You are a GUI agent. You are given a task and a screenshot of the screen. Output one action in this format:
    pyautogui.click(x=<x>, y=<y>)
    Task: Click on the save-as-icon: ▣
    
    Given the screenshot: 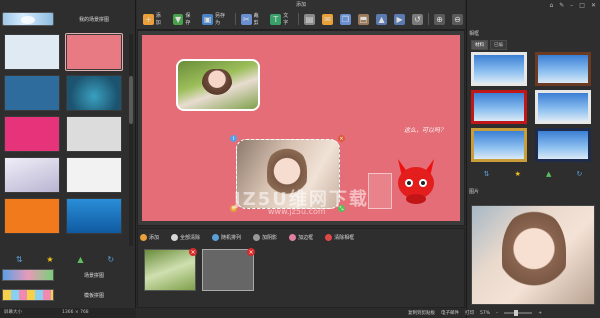 What is the action you would take?
    pyautogui.click(x=208, y=19)
    